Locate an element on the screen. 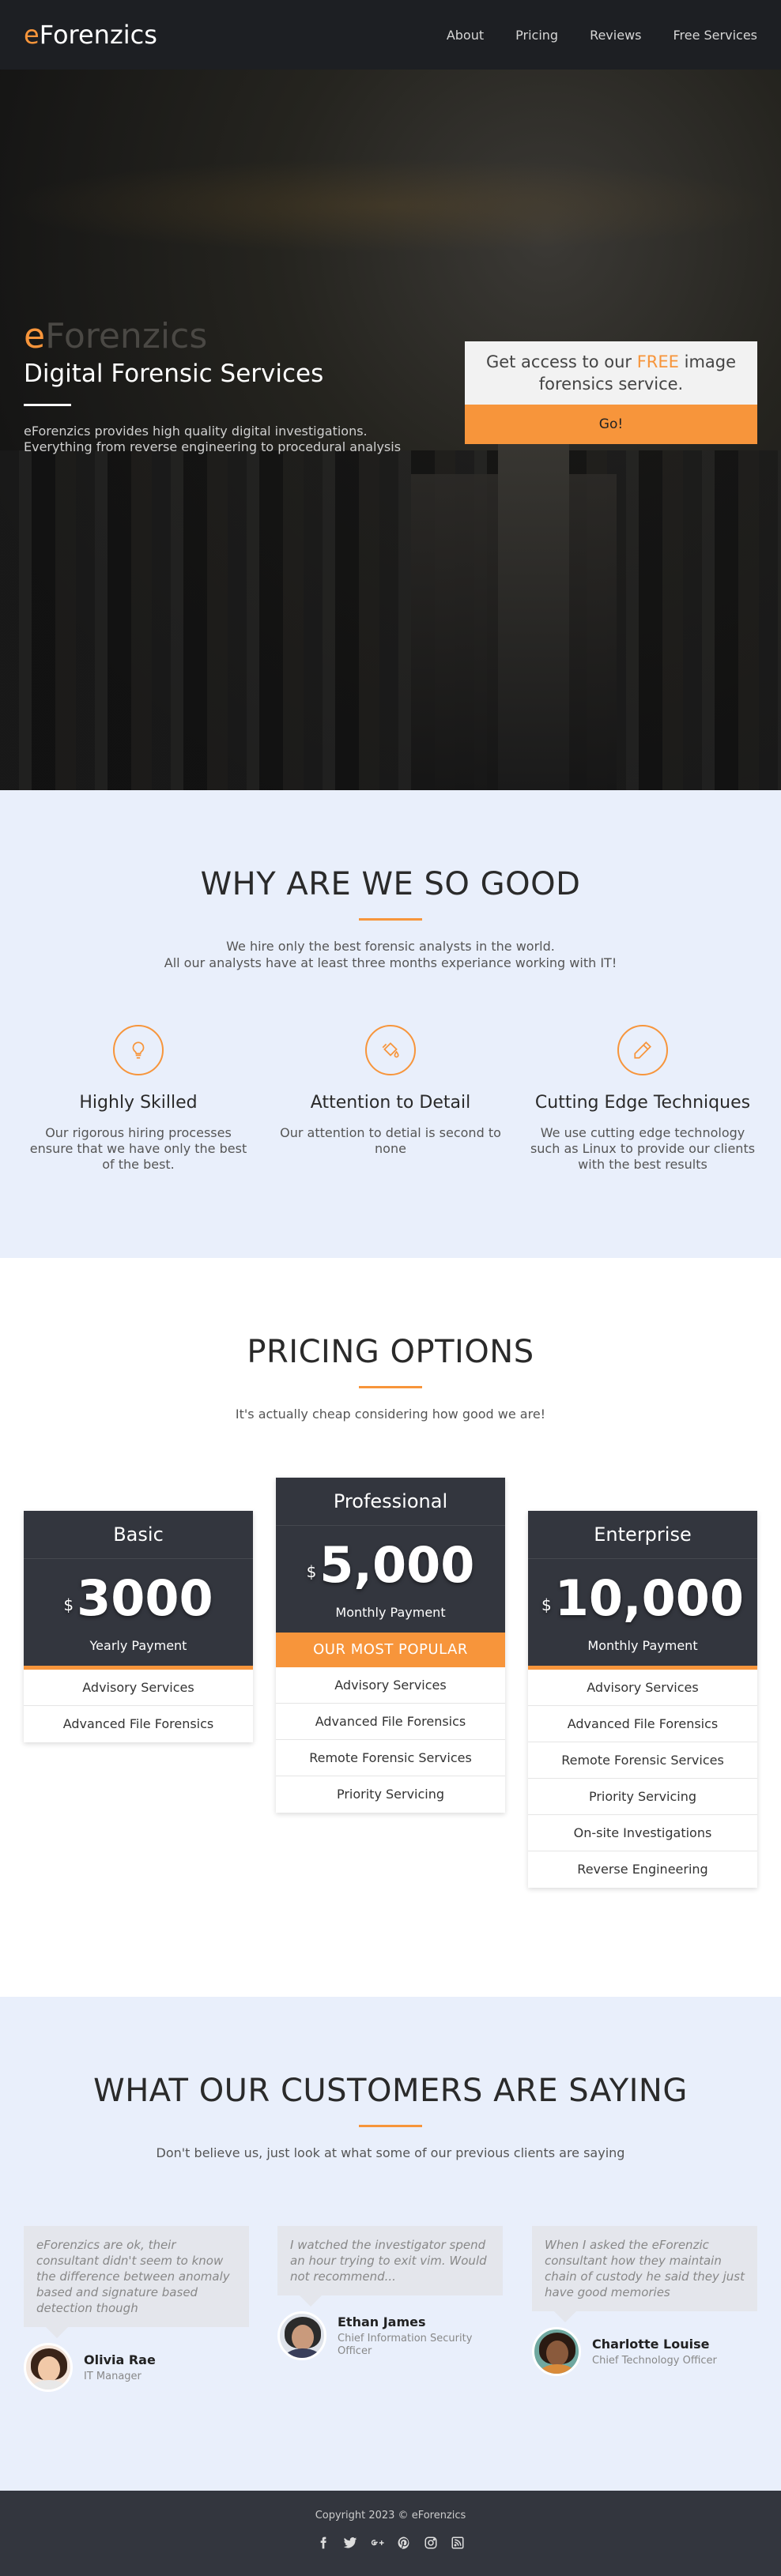 The image size is (781, 2576). pinterest-icon is located at coordinates (404, 2544).